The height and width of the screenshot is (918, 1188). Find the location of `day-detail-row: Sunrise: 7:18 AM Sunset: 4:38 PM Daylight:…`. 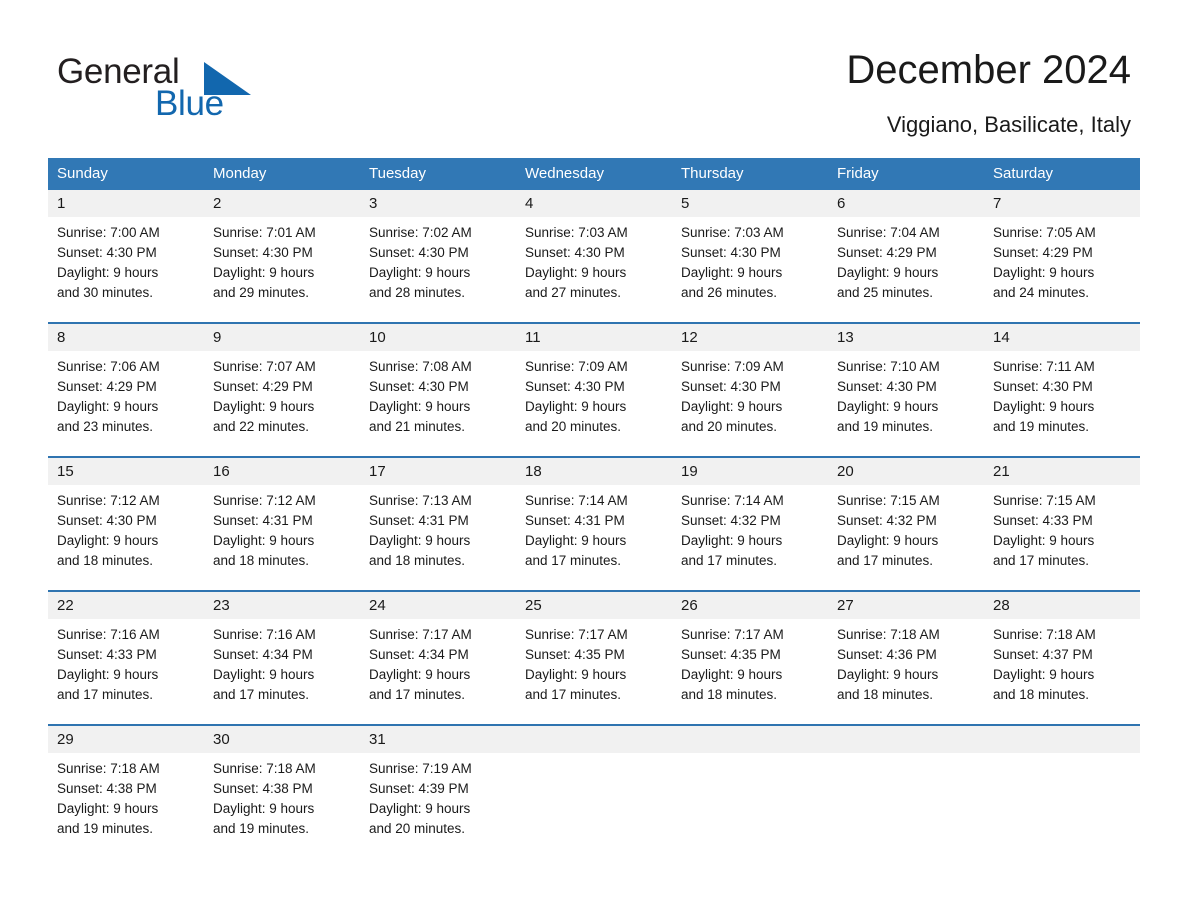

day-detail-row: Sunrise: 7:18 AM Sunset: 4:38 PM Daylight:… is located at coordinates (594, 802).